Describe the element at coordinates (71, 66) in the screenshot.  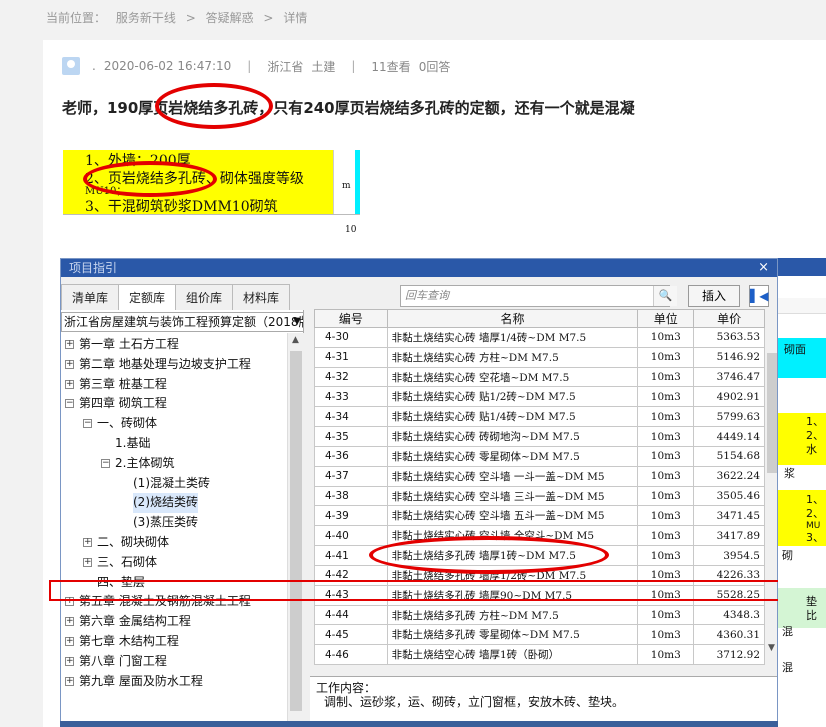
I see `avatar` at that location.